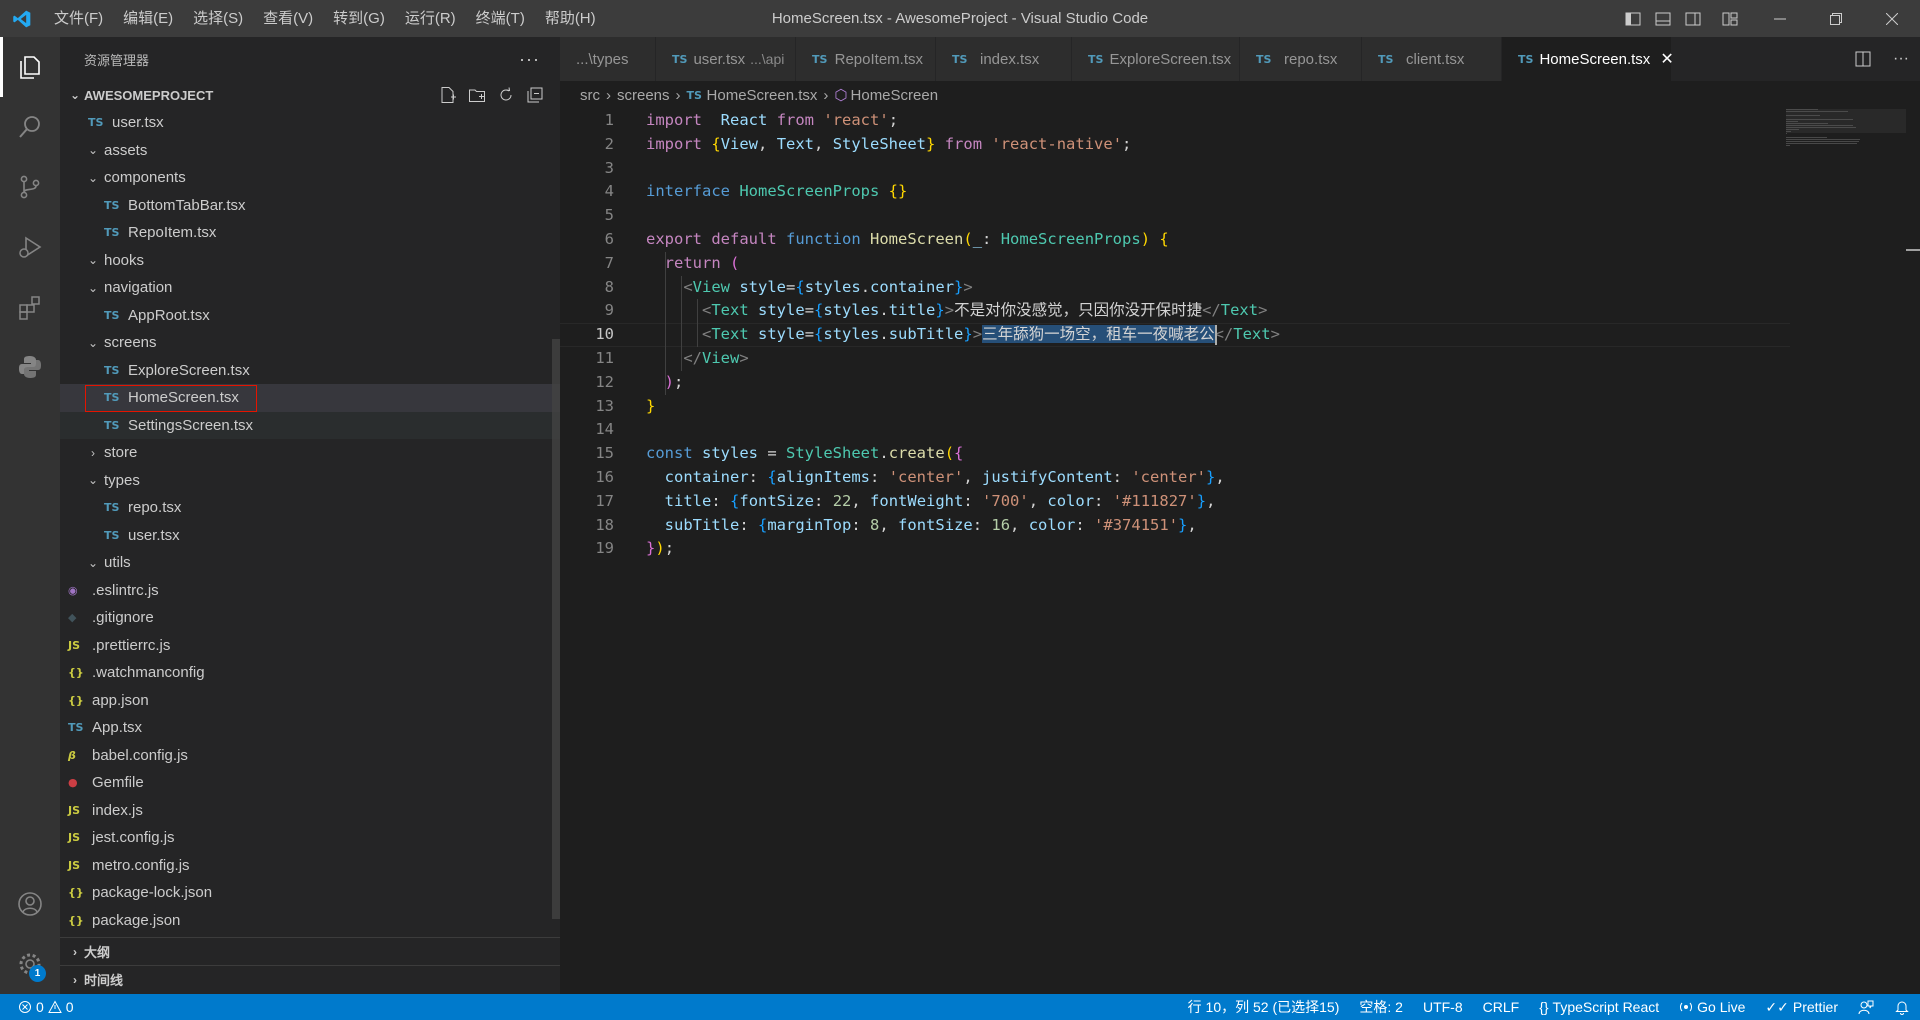 The image size is (1920, 1020). I want to click on menu-item: 文件(F), so click(78, 18).